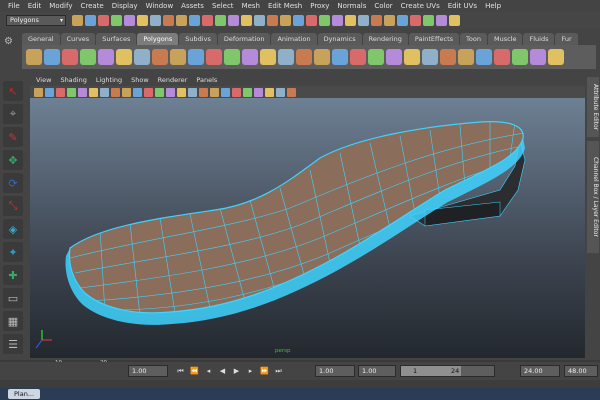  What do you see at coordinates (13, 206) in the screenshot?
I see `scale-tool-icon: ⤡` at bounding box center [13, 206].